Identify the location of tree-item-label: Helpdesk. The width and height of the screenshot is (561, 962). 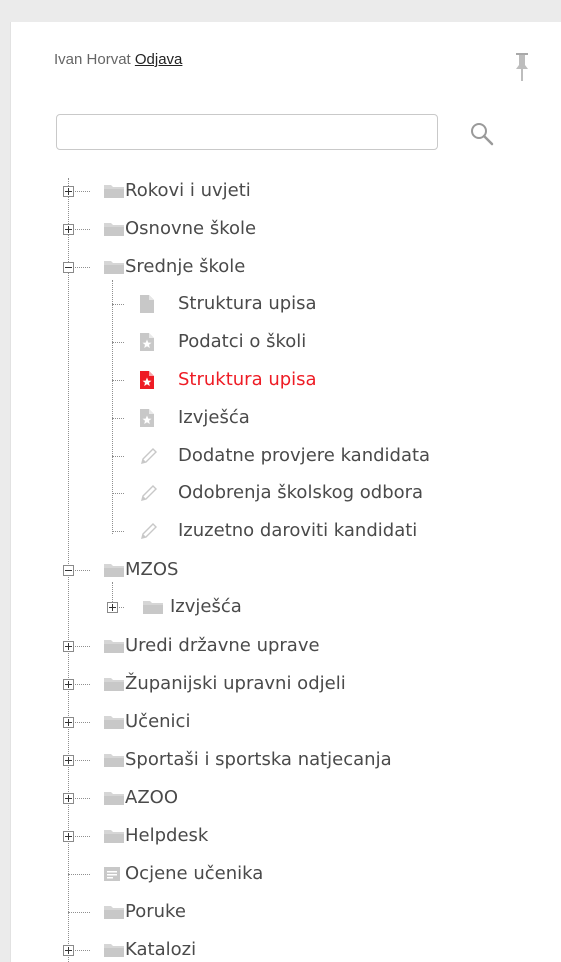
(166, 836).